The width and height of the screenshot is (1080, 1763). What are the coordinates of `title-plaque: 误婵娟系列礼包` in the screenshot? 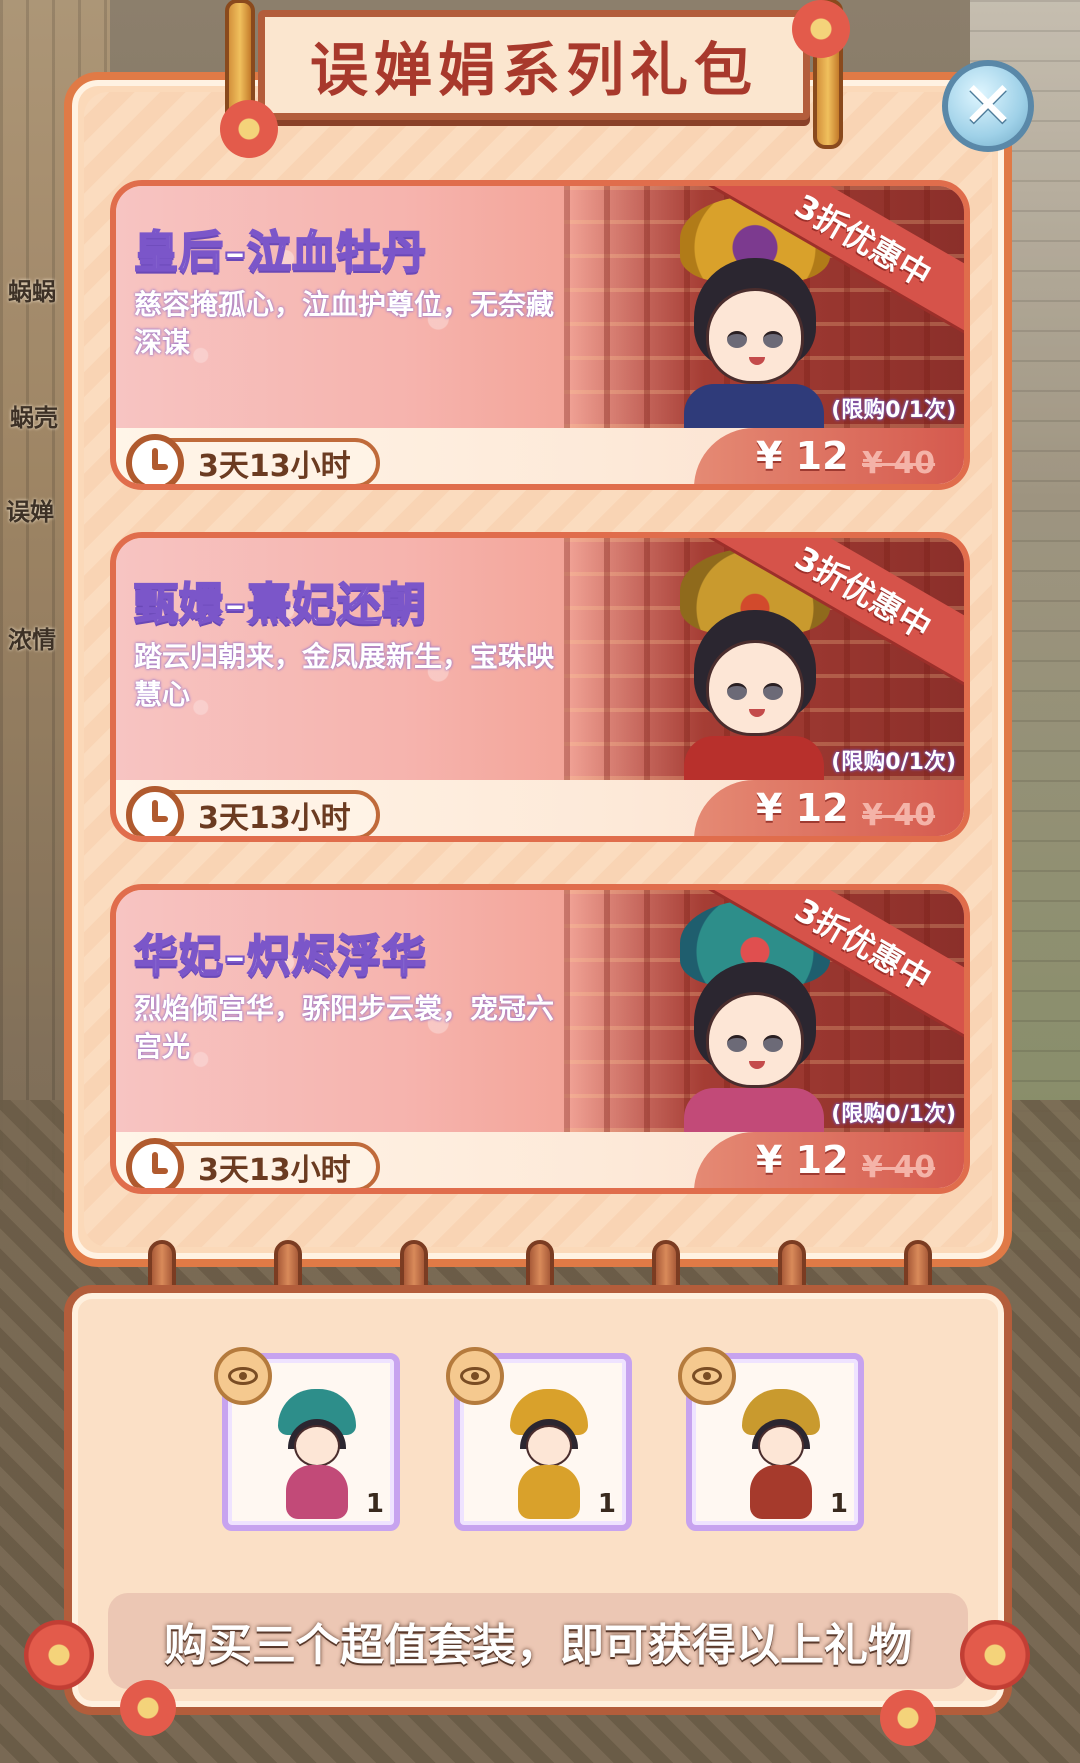 It's located at (534, 74).